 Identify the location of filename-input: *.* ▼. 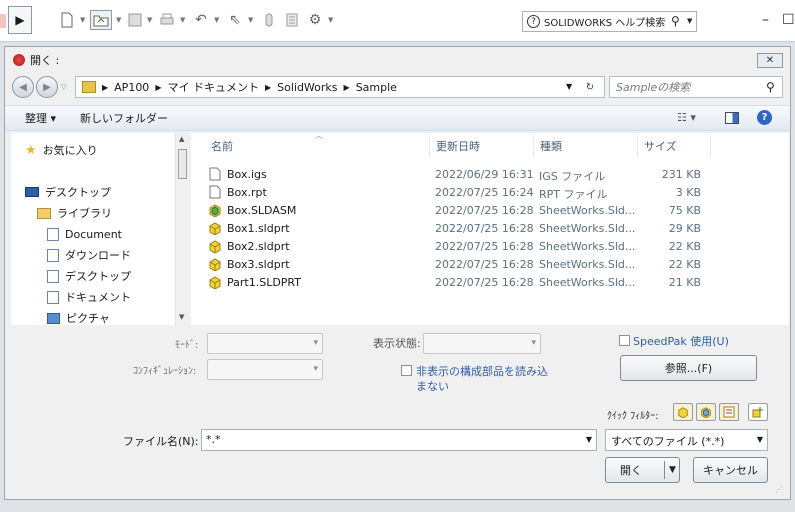
(399, 440).